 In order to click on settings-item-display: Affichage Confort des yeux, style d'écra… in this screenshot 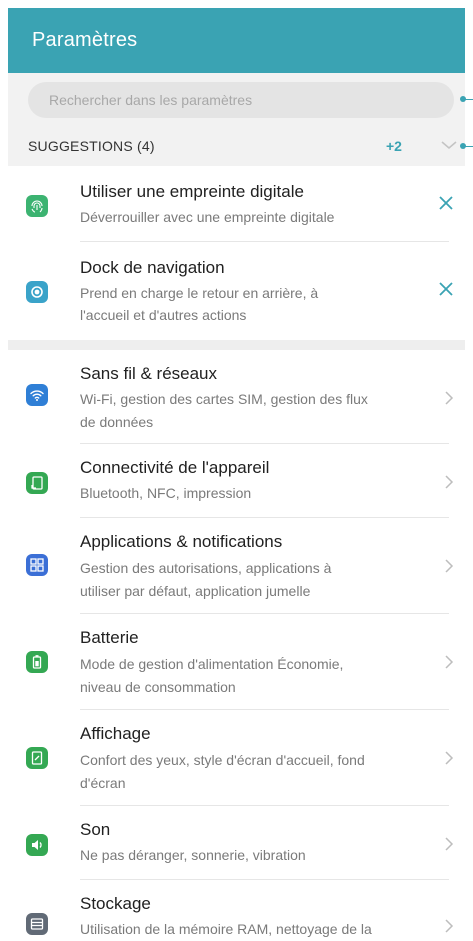, I will do `click(236, 758)`.